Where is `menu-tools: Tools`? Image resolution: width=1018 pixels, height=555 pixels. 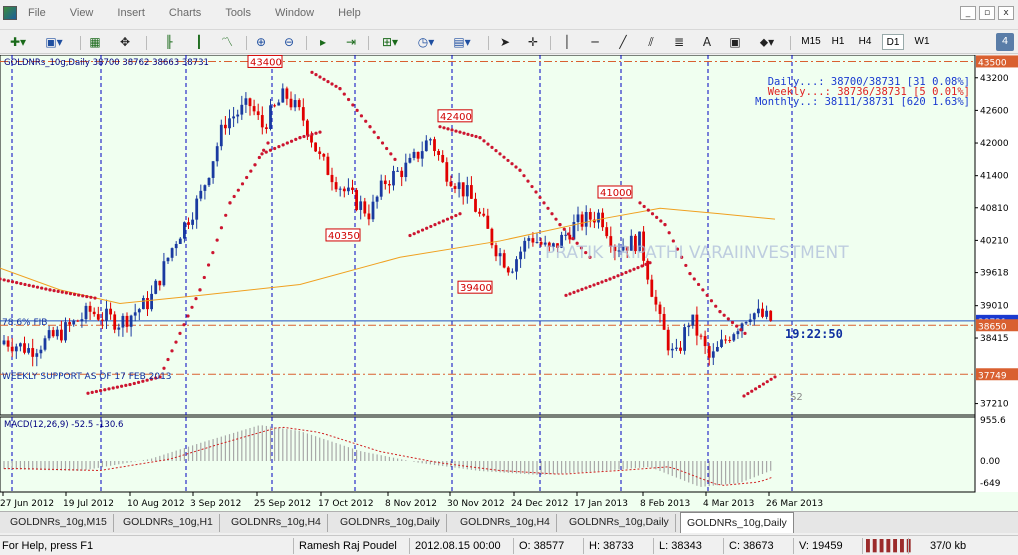 menu-tools: Tools is located at coordinates (238, 13).